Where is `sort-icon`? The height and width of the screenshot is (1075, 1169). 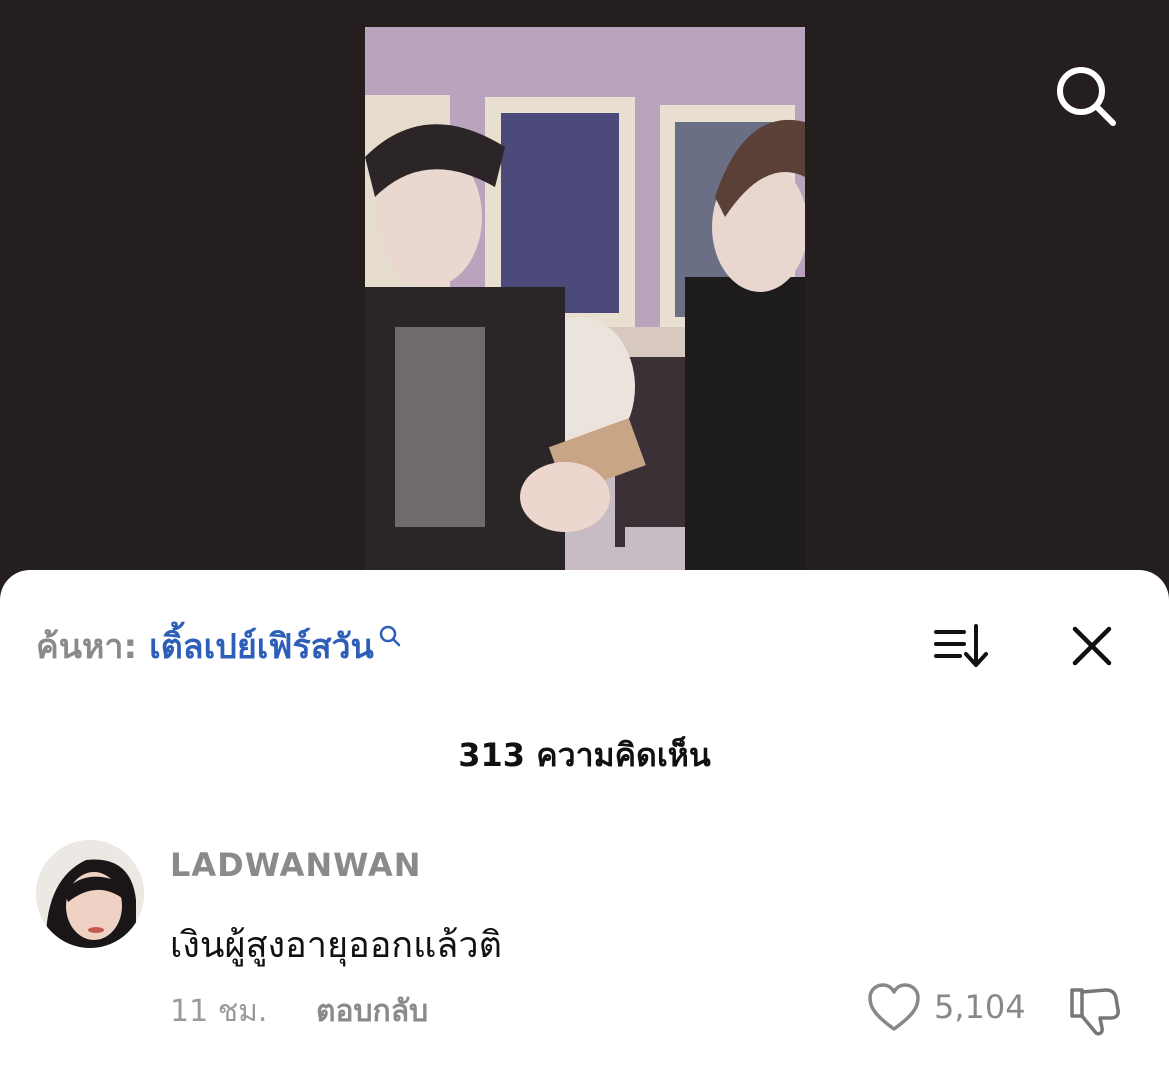
sort-icon is located at coordinates (961, 645).